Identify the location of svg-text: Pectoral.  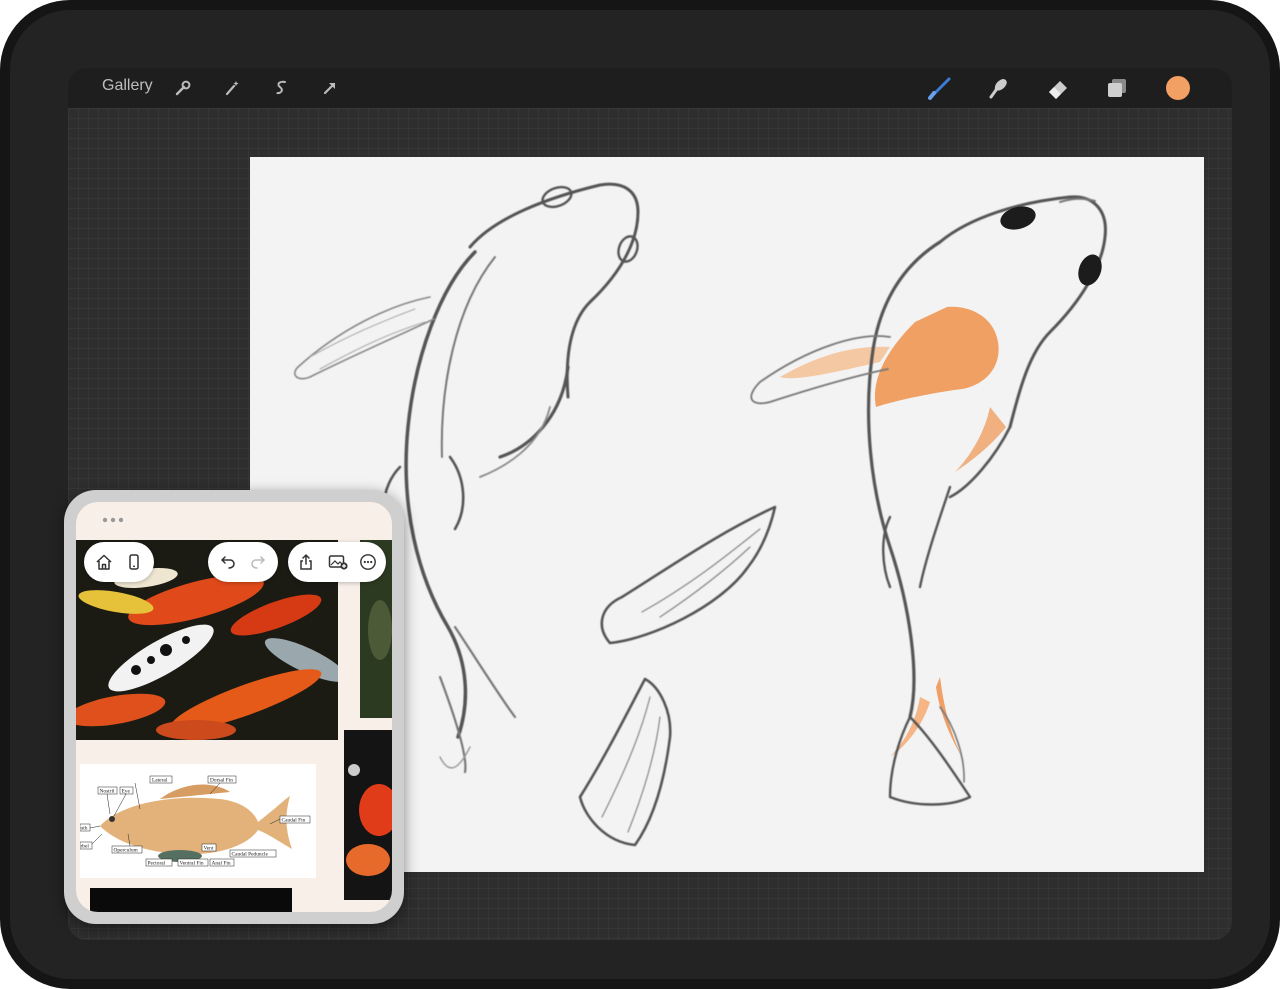
(157, 864).